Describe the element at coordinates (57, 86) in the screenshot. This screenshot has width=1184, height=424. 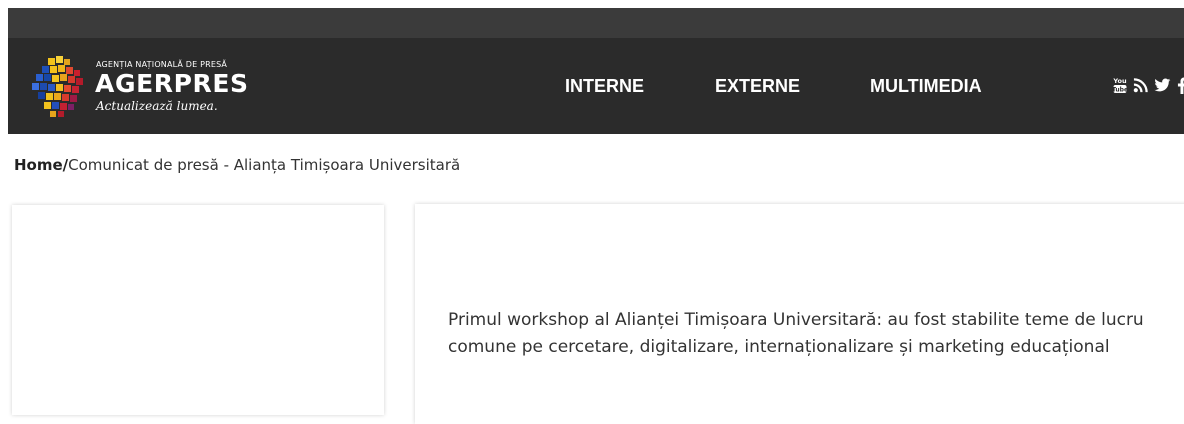
I see `logo-mosaic-icon` at that location.